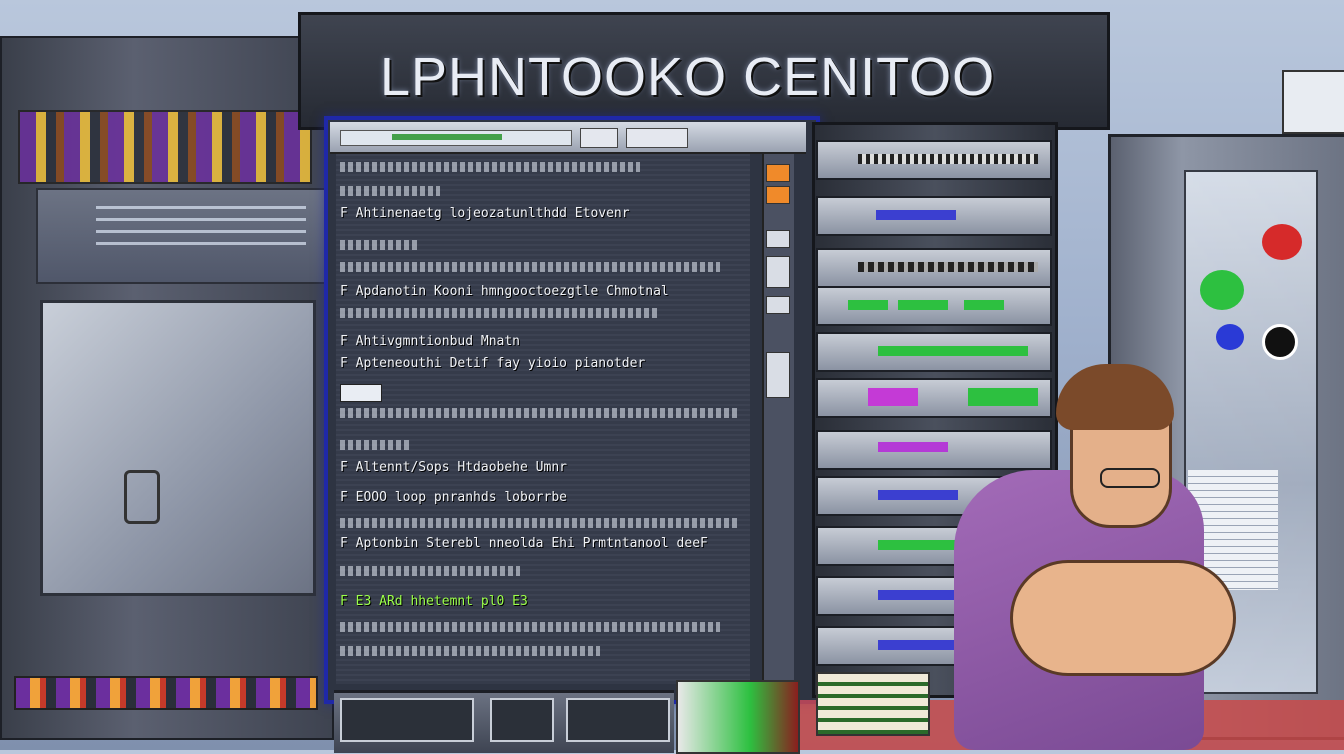 The width and height of the screenshot is (1344, 754). I want to click on person-arm, so click(1123, 618).